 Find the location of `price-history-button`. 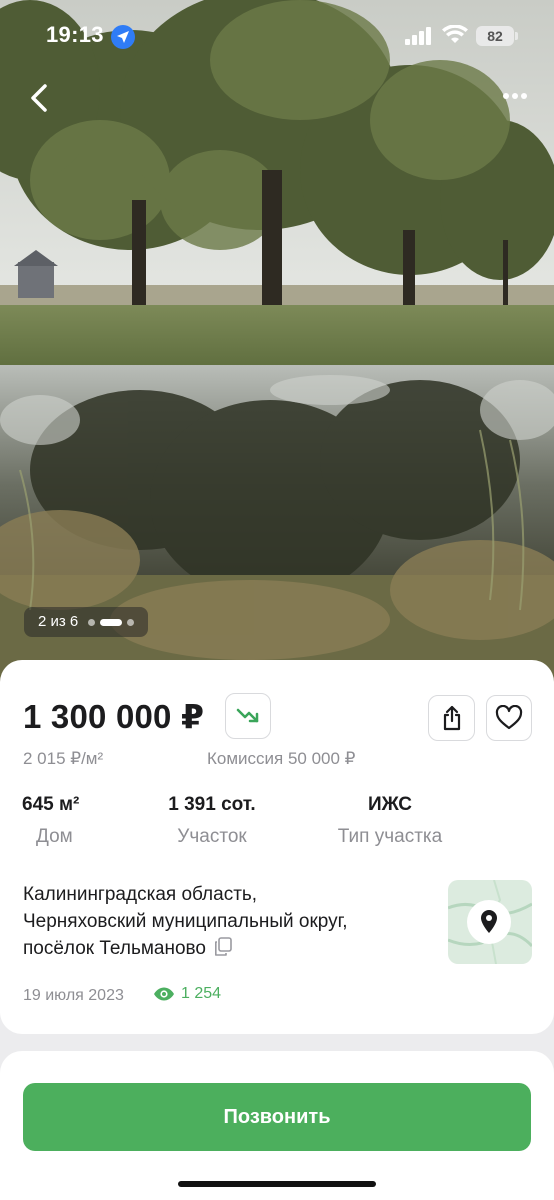

price-history-button is located at coordinates (248, 716).